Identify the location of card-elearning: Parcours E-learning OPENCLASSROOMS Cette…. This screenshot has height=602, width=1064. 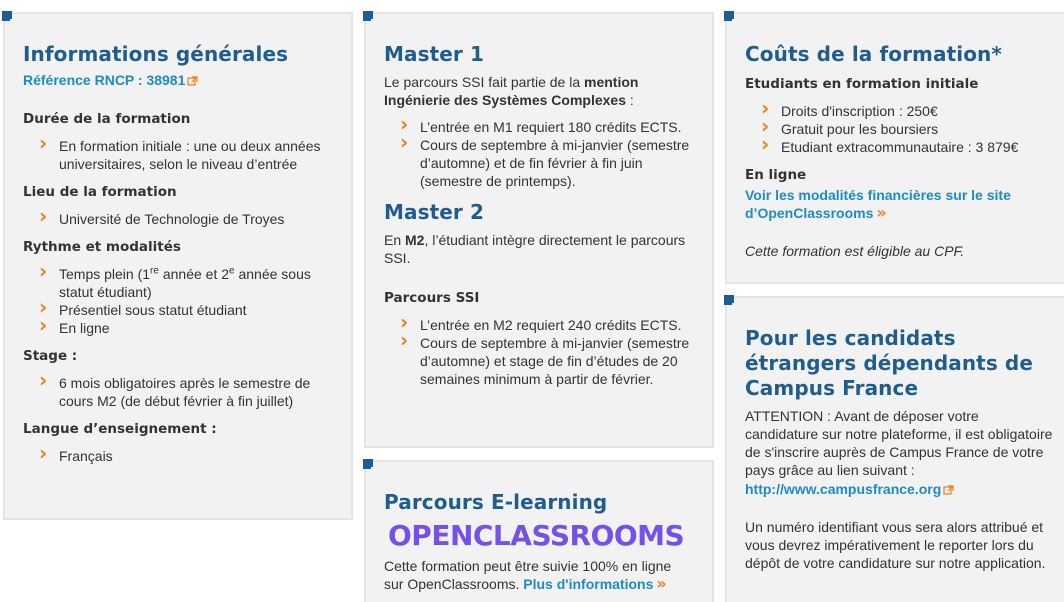
(538, 530).